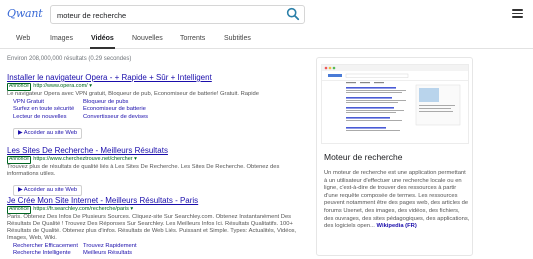 Image resolution: width=533 pixels, height=259 pixels. Describe the element at coordinates (128, 103) in the screenshot. I see `sitelink: Bloqueur de pubs` at that location.